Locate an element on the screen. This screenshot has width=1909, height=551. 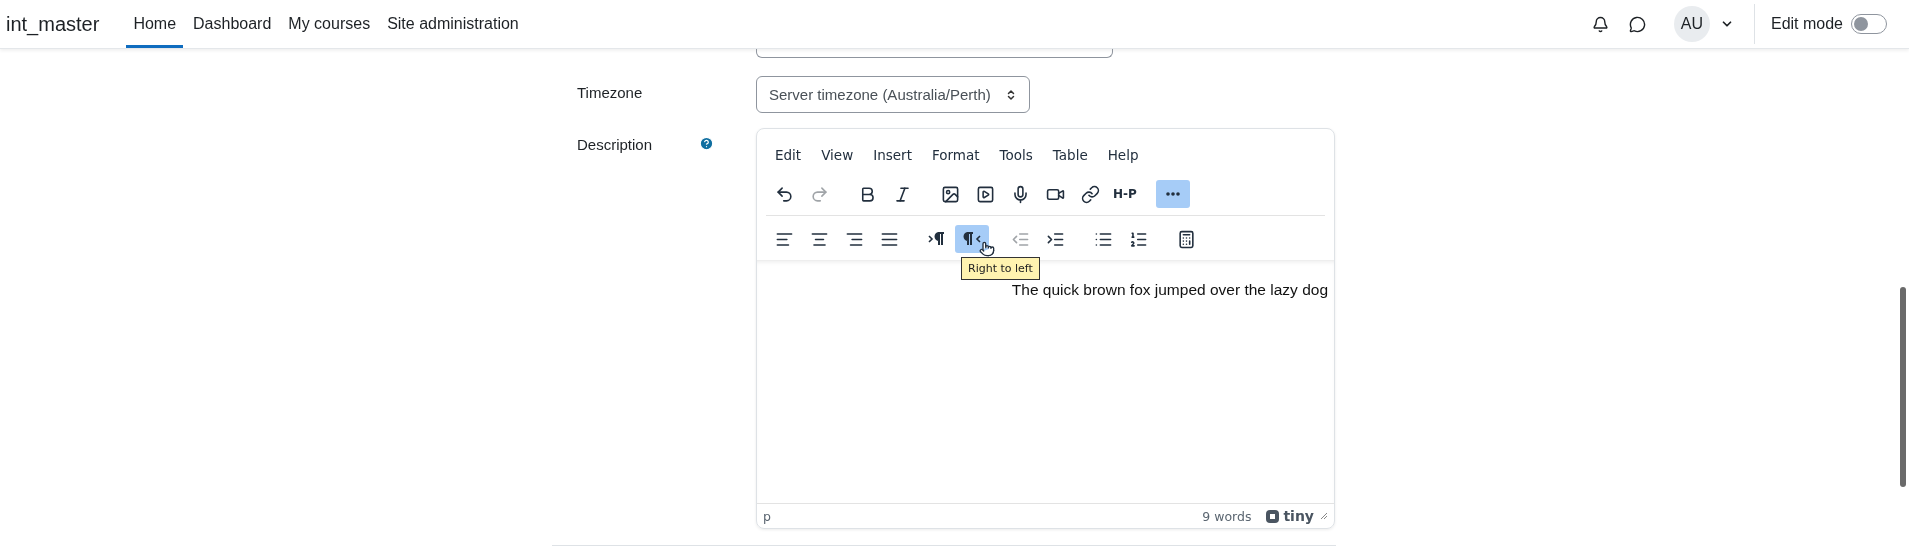
timezone-select: Server timezone (Australia/Perth) is located at coordinates (893, 94).